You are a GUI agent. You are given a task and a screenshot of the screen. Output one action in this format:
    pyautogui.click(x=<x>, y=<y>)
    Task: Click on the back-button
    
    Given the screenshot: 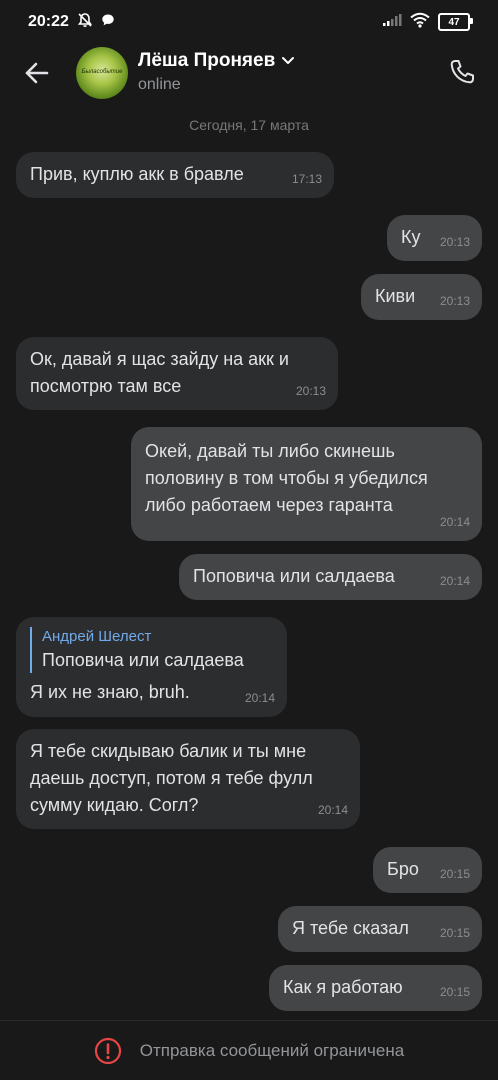 What is the action you would take?
    pyautogui.click(x=37, y=73)
    